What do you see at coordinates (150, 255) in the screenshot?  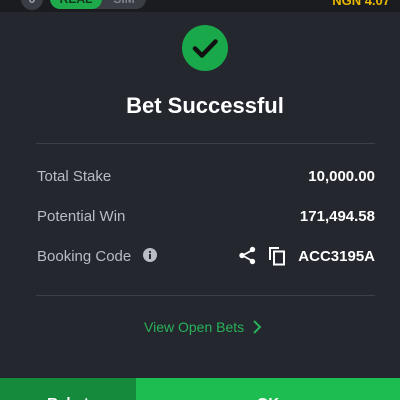 I see `info-icon` at bounding box center [150, 255].